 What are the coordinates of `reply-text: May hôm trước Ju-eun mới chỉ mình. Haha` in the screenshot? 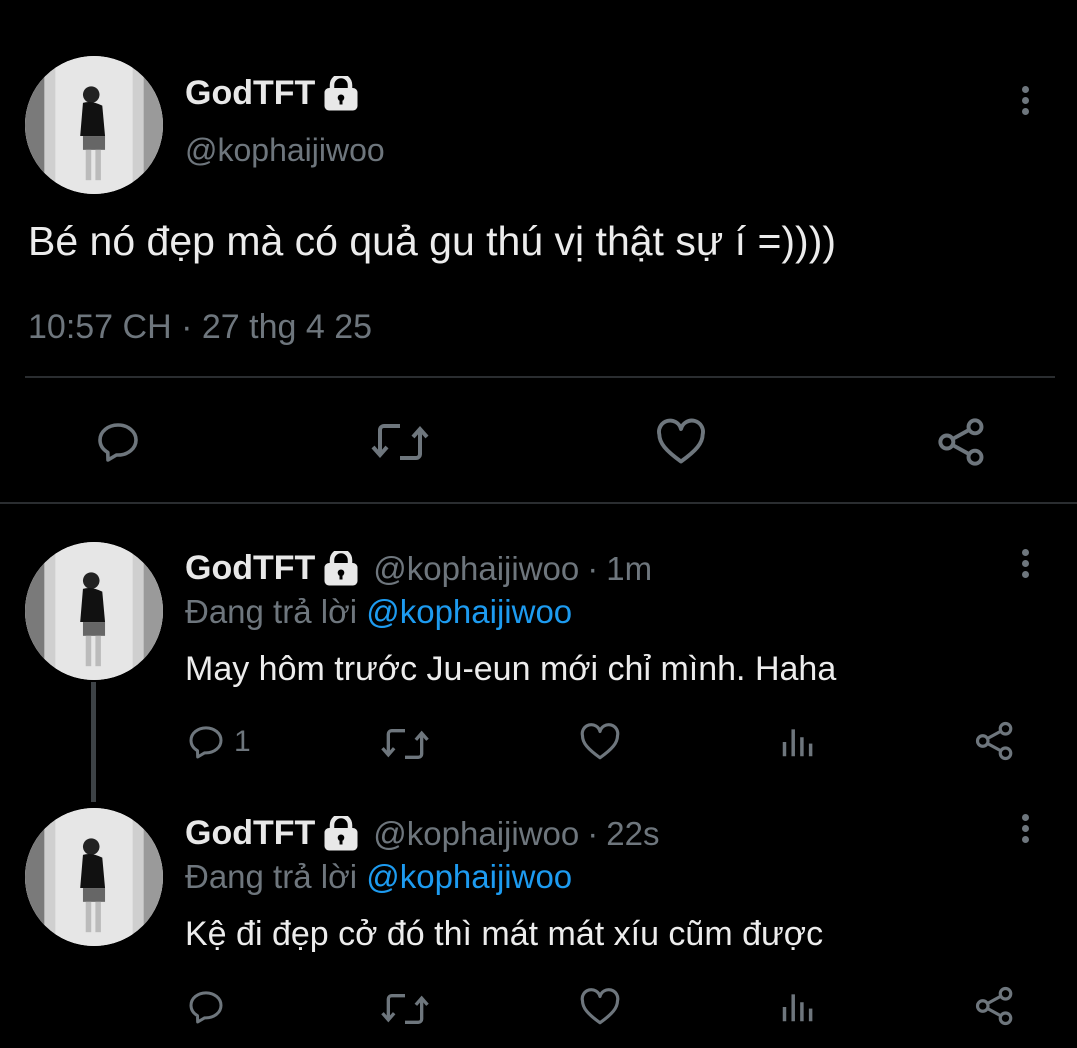 It's located at (511, 669).